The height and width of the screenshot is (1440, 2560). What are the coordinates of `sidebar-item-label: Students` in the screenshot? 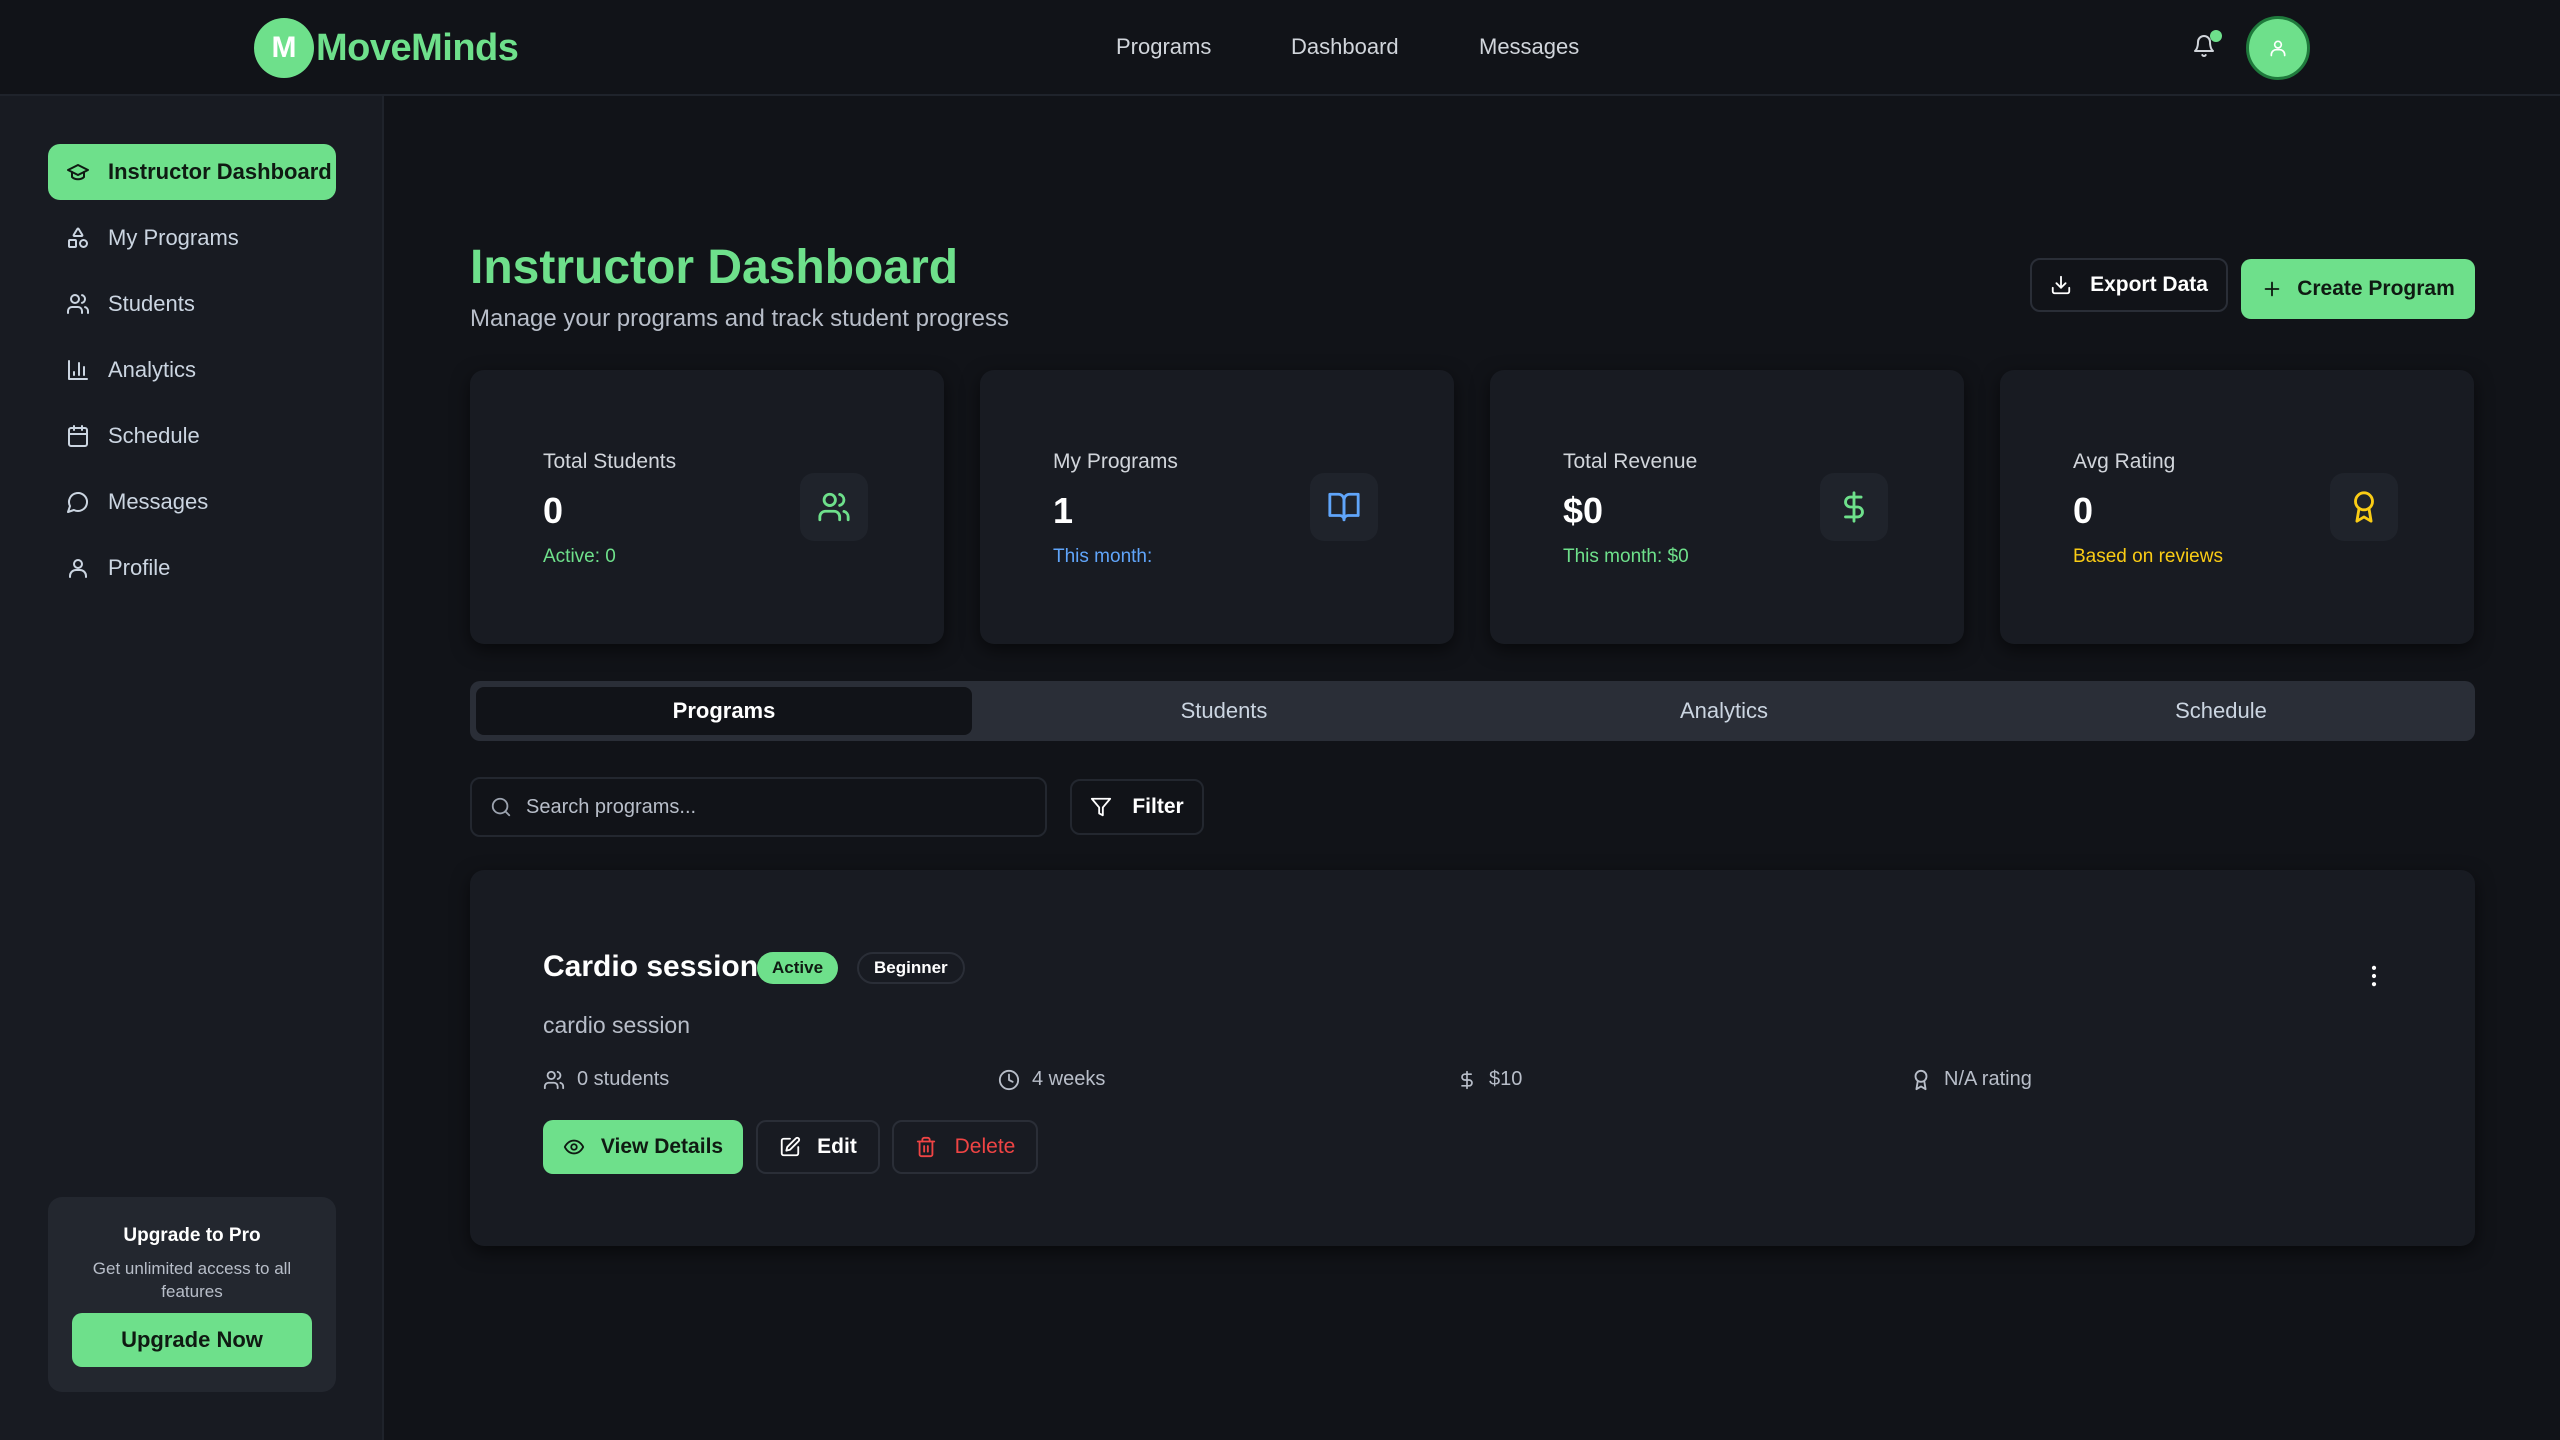 It's located at (151, 303).